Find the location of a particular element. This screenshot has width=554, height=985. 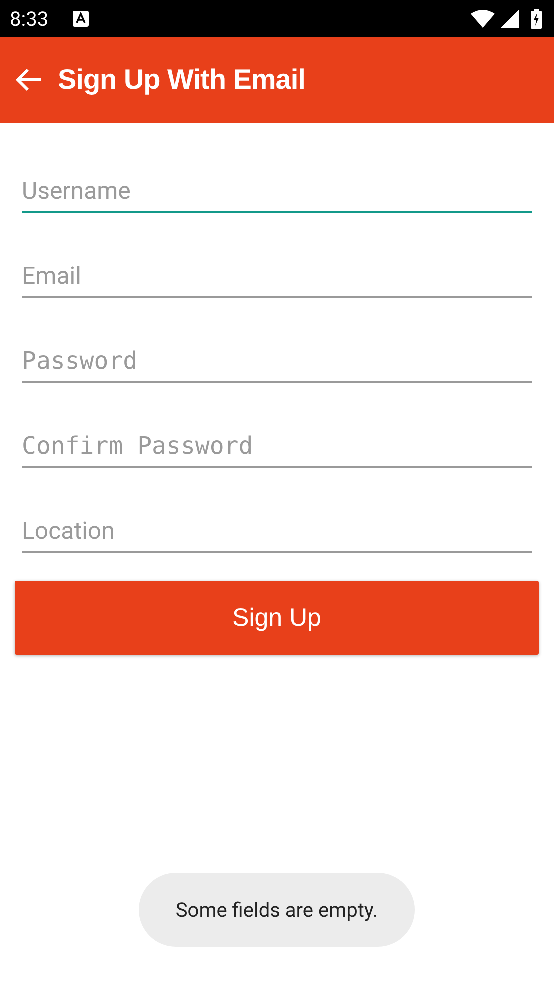

toast-message: Some fields are empty. is located at coordinates (277, 910).